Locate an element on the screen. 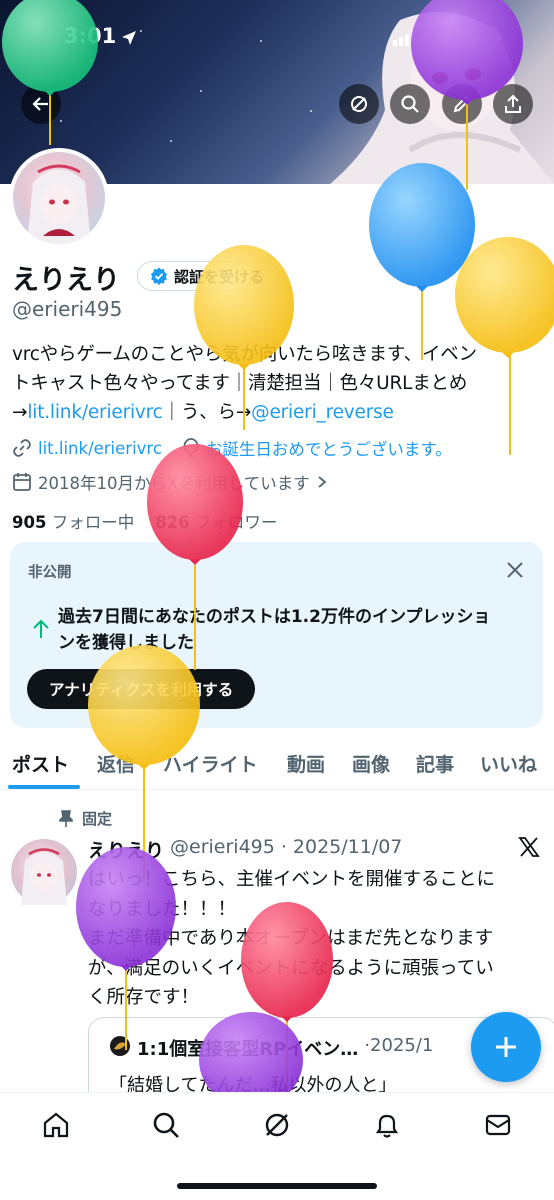 This screenshot has height=1200, width=554. joined-date: 2018年10月からXを利用しています is located at coordinates (174, 483).